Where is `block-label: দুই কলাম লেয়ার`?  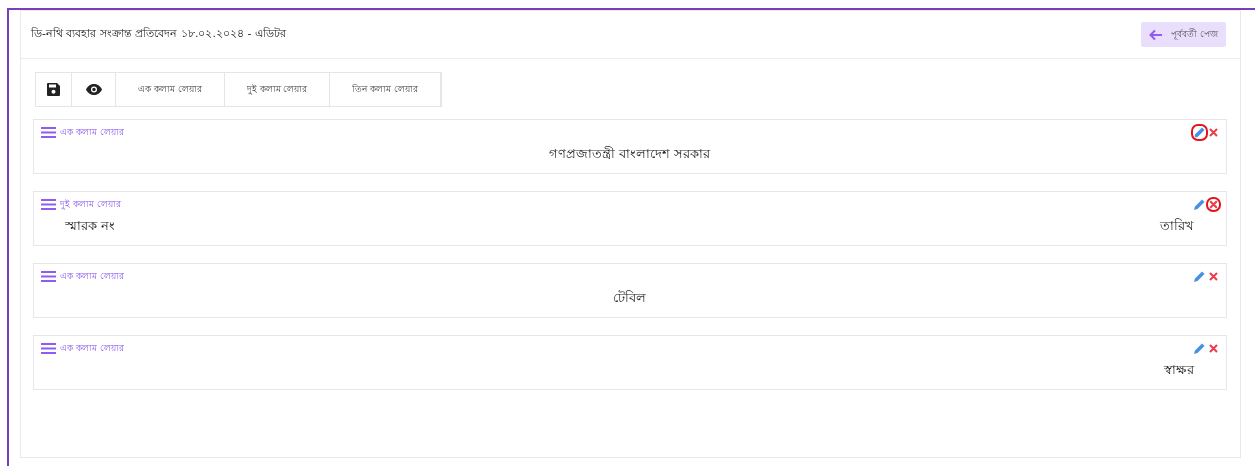 block-label: দুই কলাম লেয়ার is located at coordinates (90, 205).